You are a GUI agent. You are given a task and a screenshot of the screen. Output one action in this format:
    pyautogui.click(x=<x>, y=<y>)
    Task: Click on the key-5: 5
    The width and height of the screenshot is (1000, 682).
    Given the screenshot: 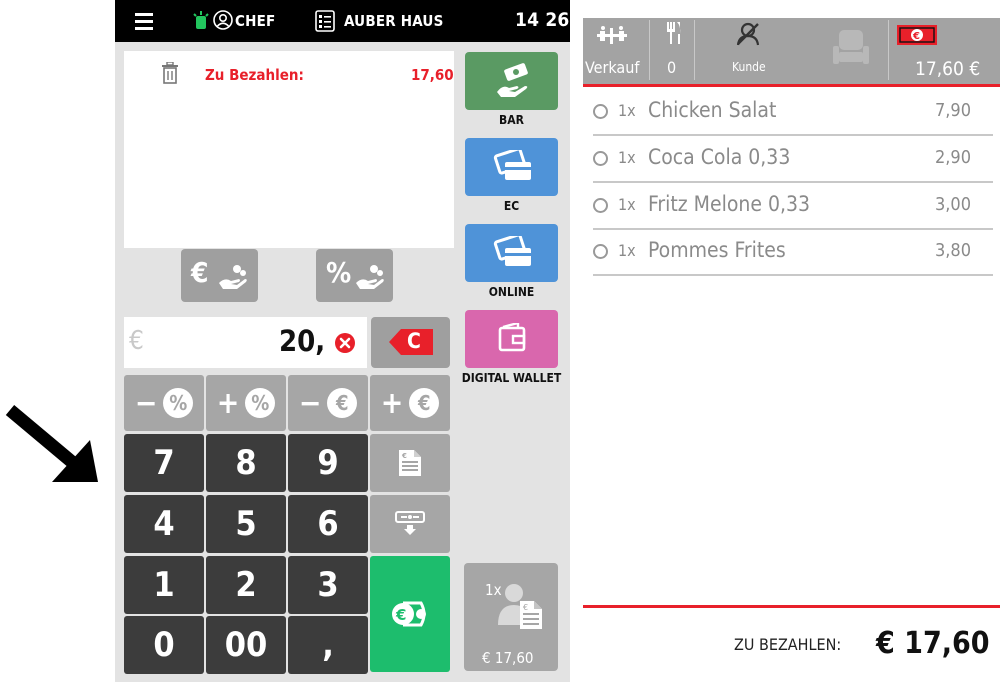 What is the action you would take?
    pyautogui.click(x=246, y=524)
    